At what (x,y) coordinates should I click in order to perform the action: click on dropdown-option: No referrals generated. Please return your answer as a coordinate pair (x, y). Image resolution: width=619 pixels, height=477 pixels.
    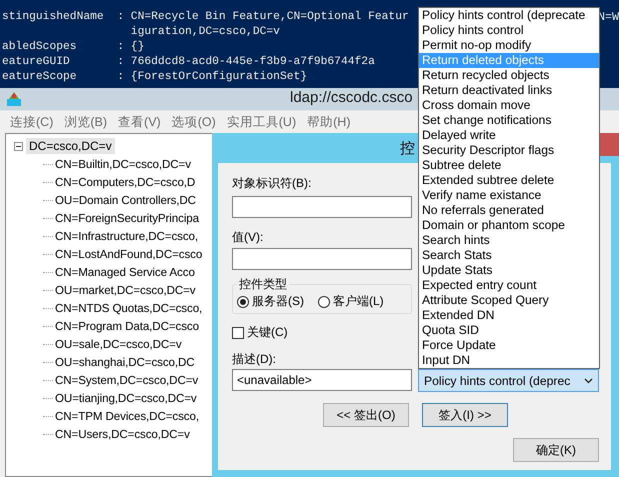
    Looking at the image, I should click on (509, 210).